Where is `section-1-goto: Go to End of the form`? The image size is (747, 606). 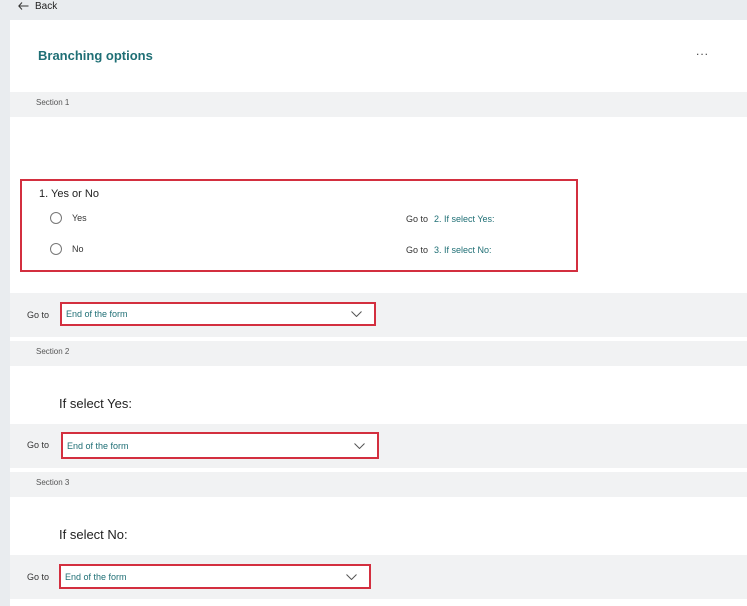
section-1-goto: Go to End of the form is located at coordinates (378, 315).